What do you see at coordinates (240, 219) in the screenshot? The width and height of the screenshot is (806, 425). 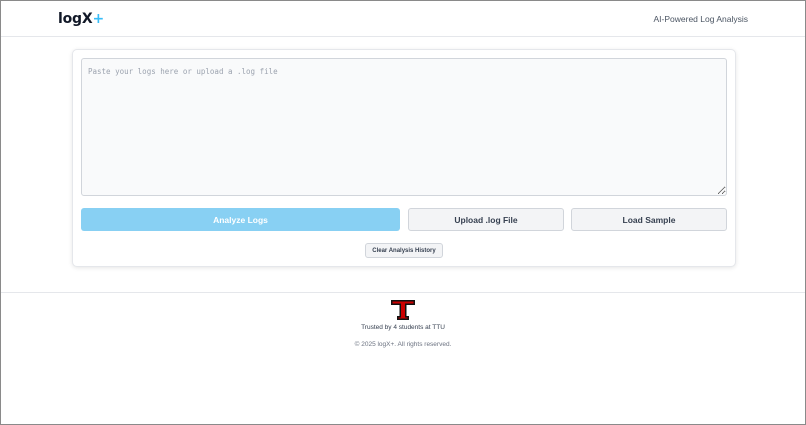 I see `analyze-logs-button: Analyze Logs` at bounding box center [240, 219].